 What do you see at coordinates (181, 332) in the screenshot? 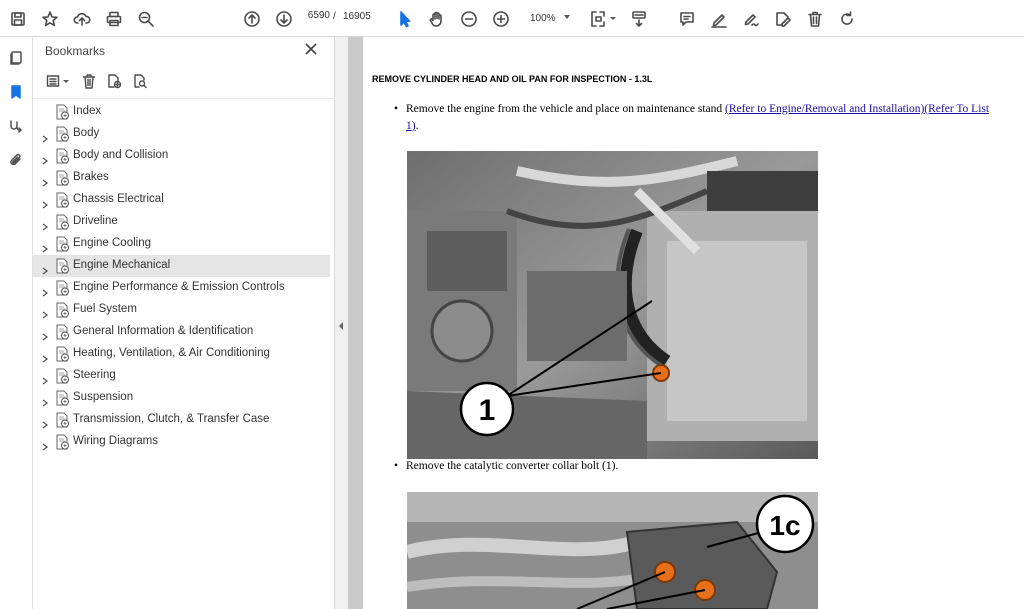
I see `bookmark-item: General Information & Identification` at bounding box center [181, 332].